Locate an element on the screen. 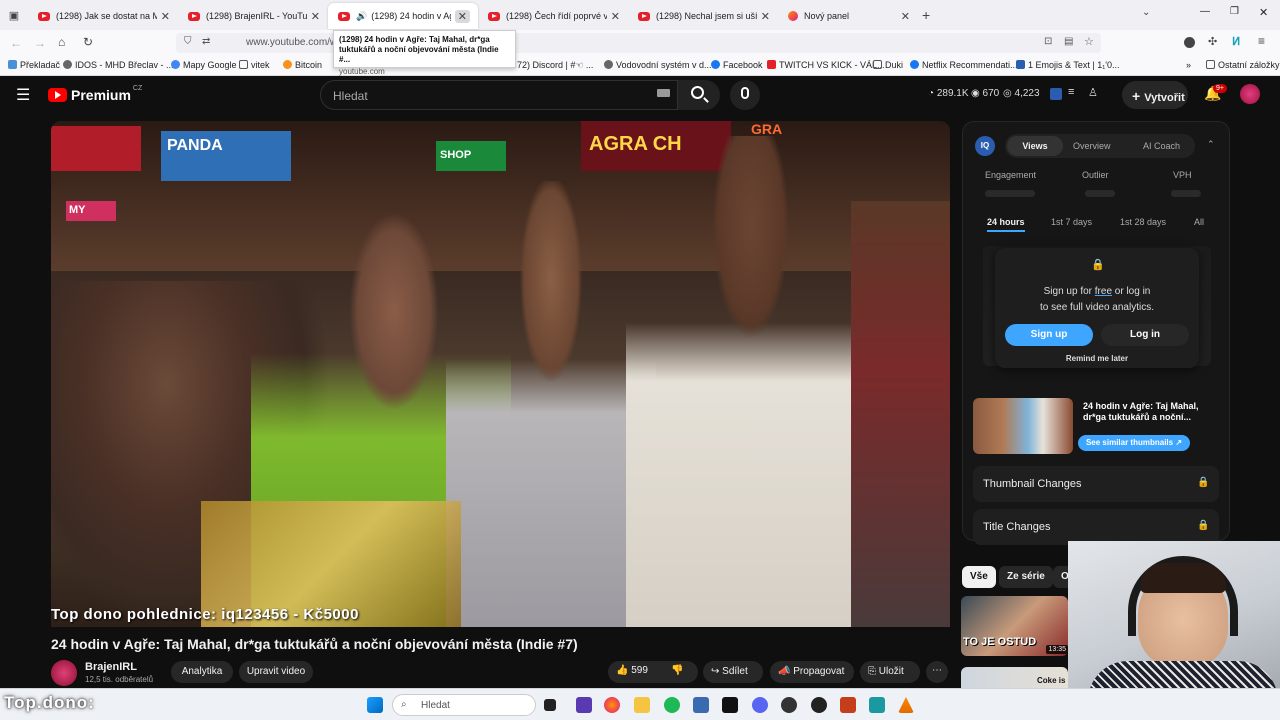 Image resolution: width=1280 pixels, height=720 pixels. bookmark-translator: Překladač is located at coordinates (34, 65).